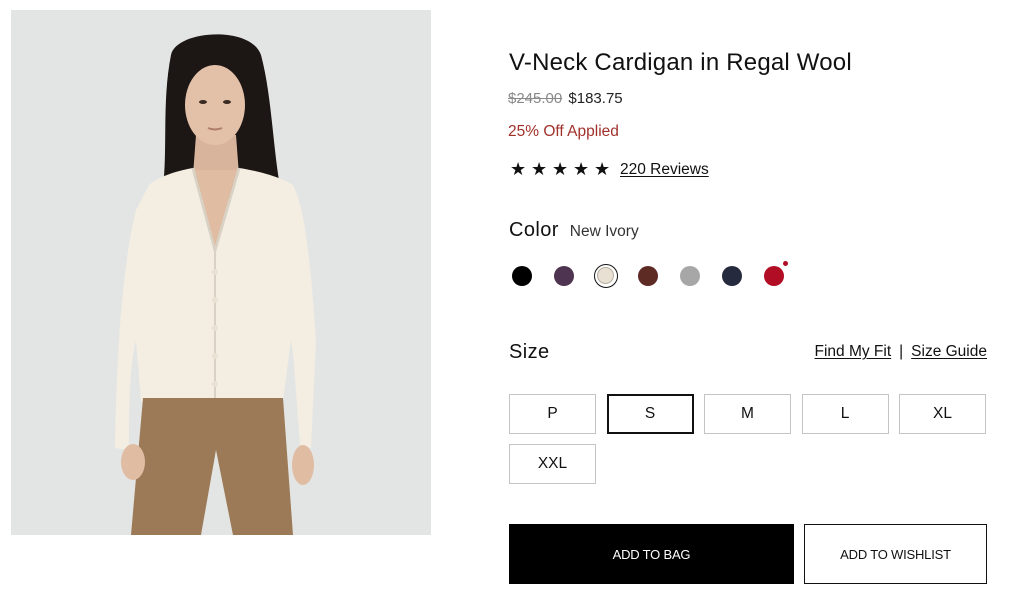 The height and width of the screenshot is (606, 1011). I want to click on rating-stars: ★ ★ ★ ★ ★, so click(562, 170).